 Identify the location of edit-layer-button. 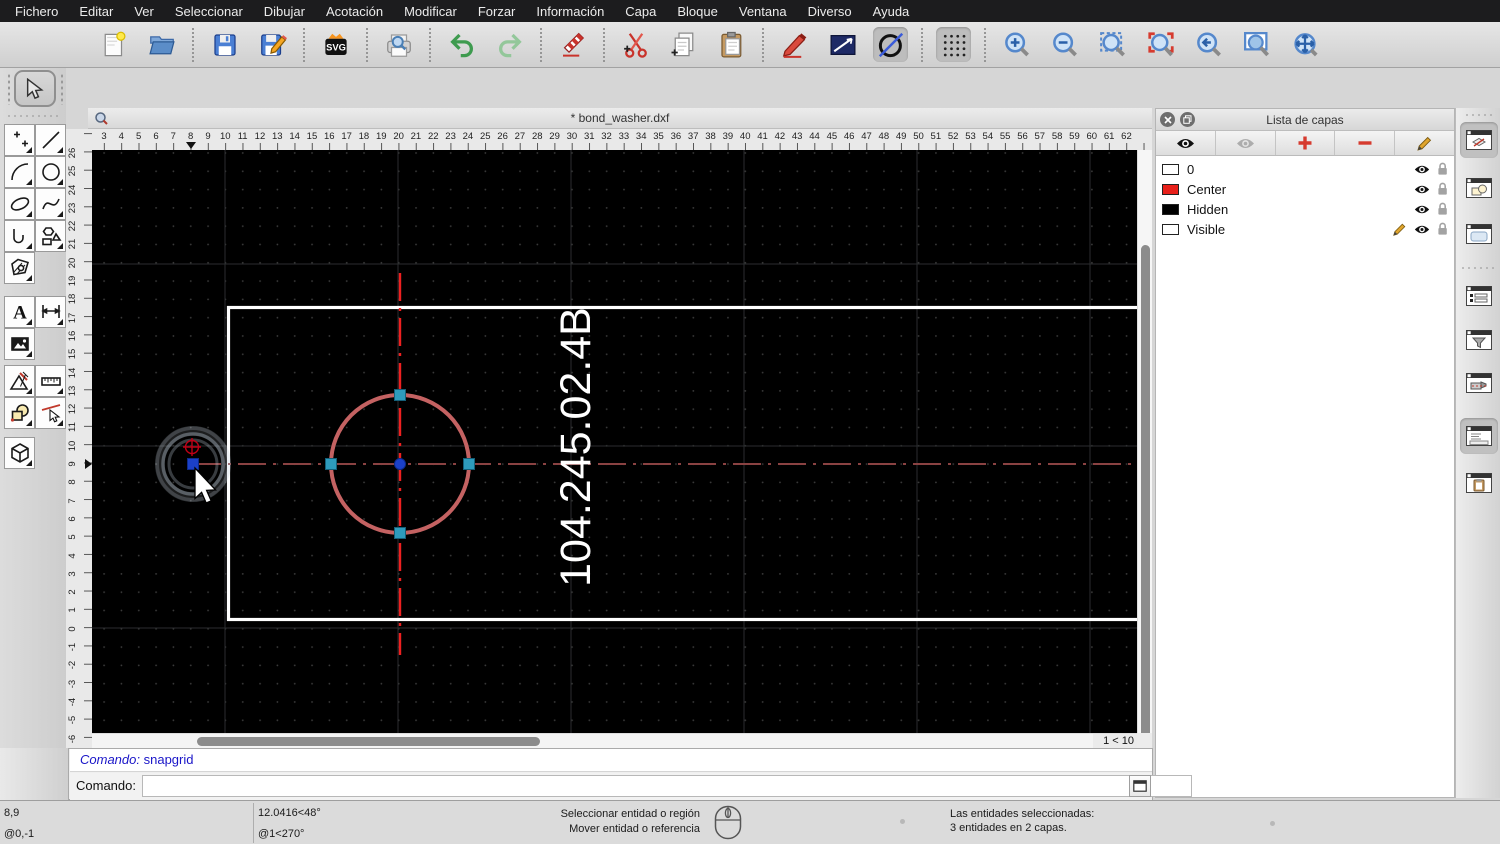
(1424, 143).